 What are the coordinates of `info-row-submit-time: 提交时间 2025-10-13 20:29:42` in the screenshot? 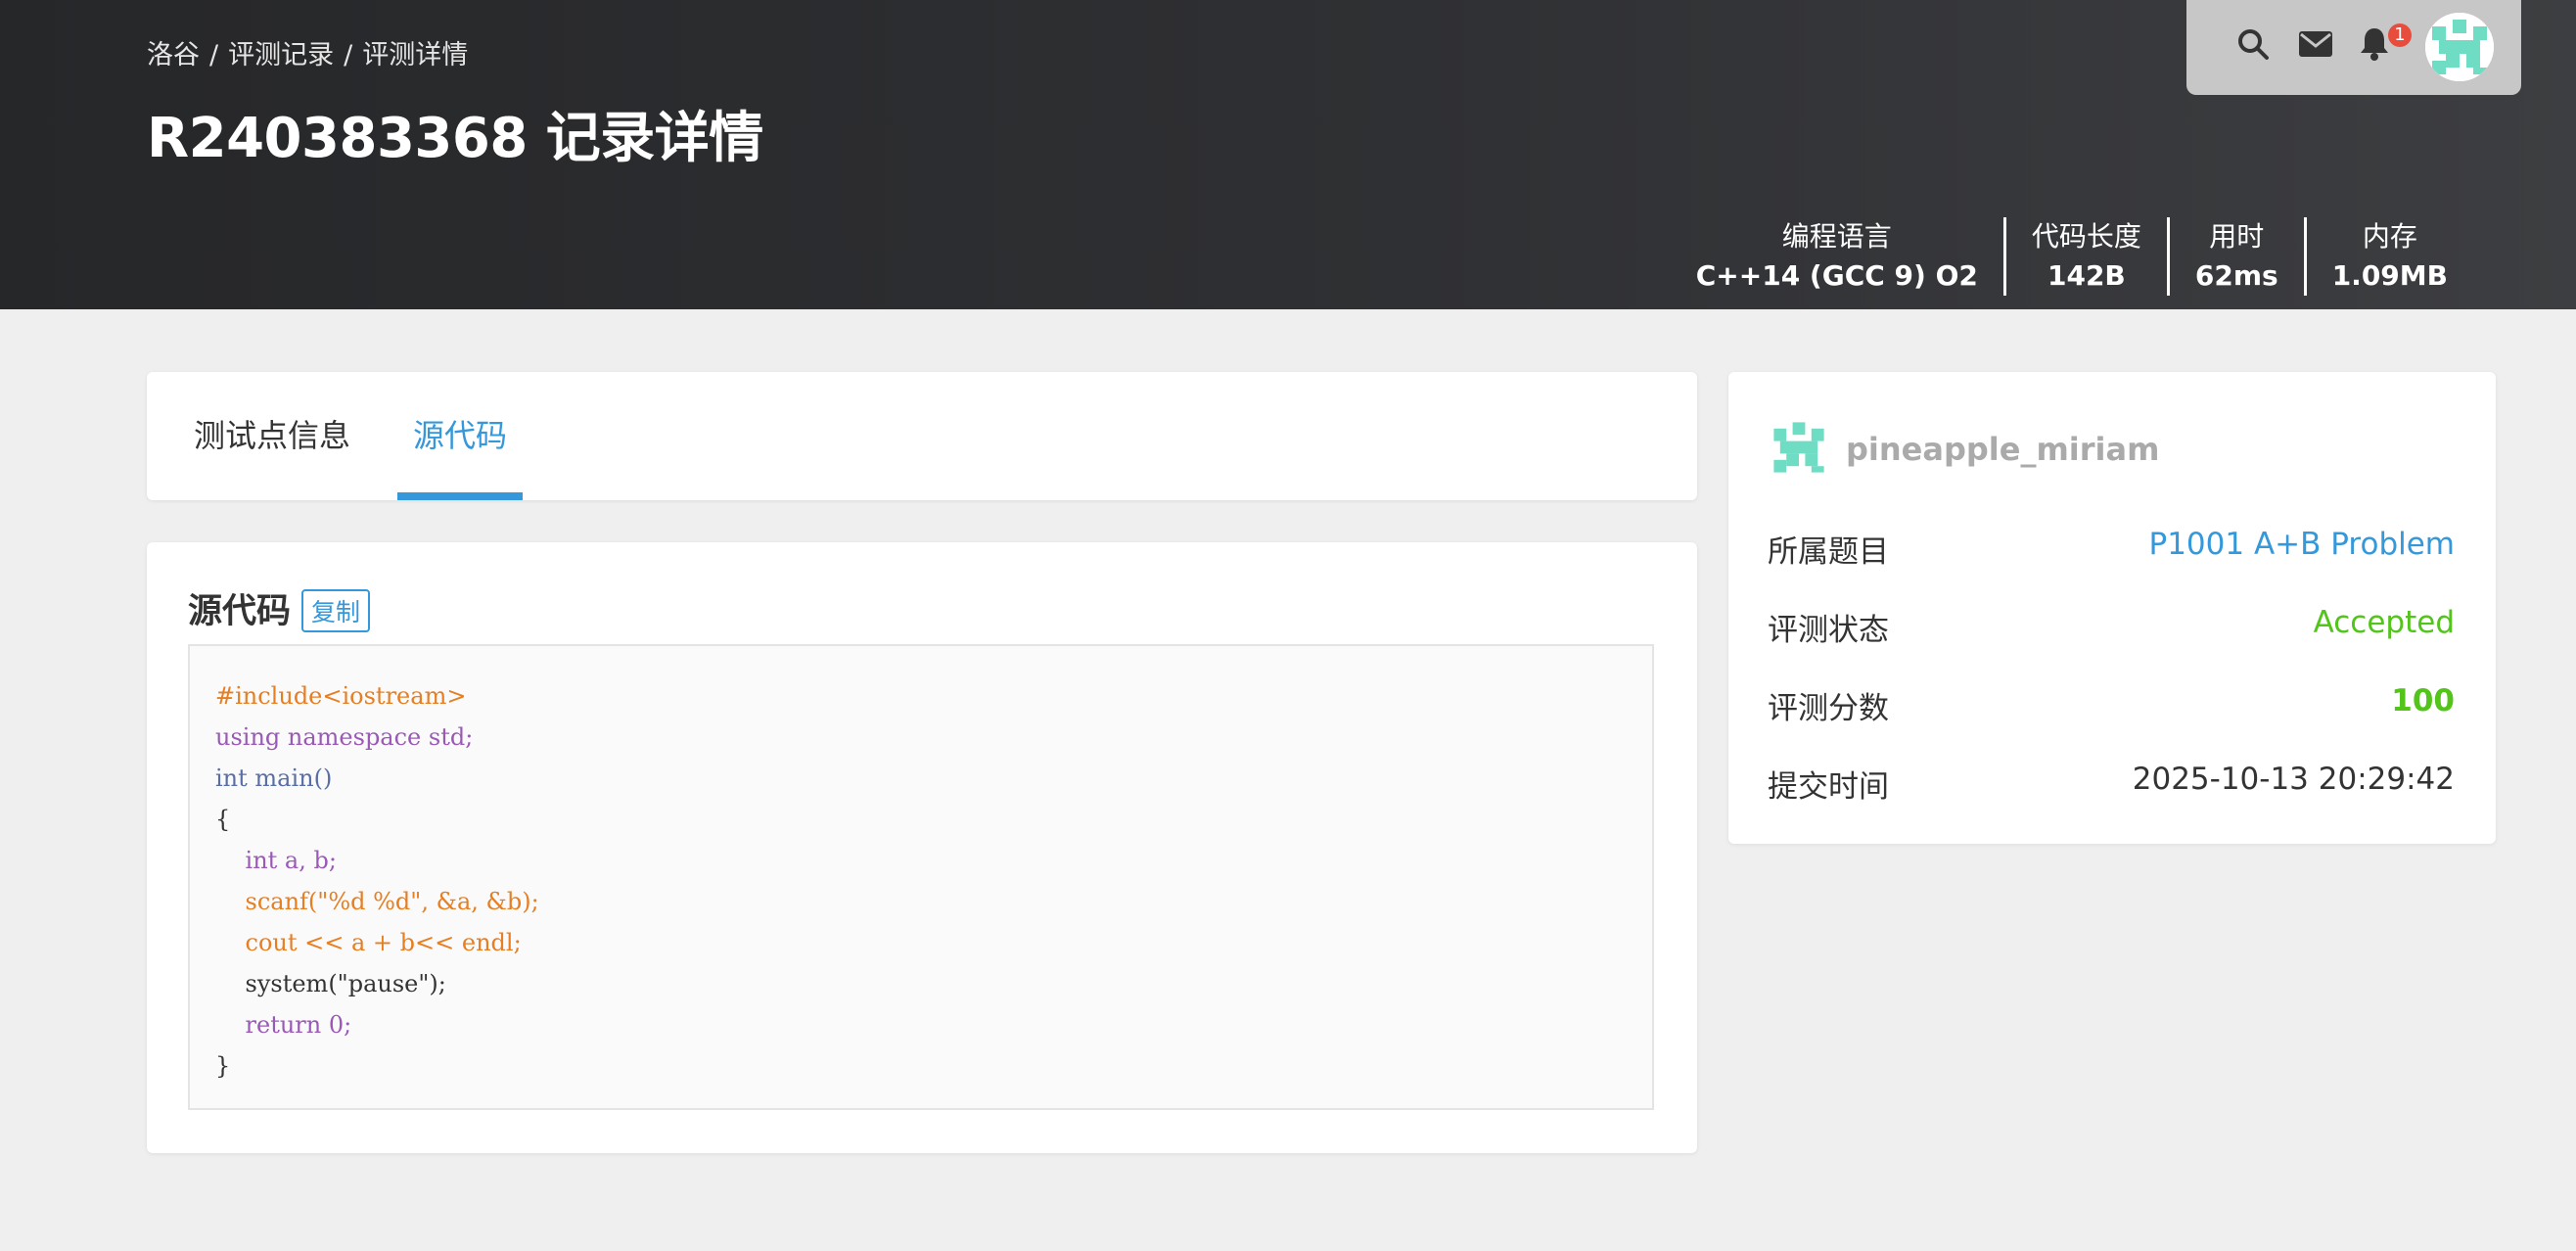 It's located at (2111, 784).